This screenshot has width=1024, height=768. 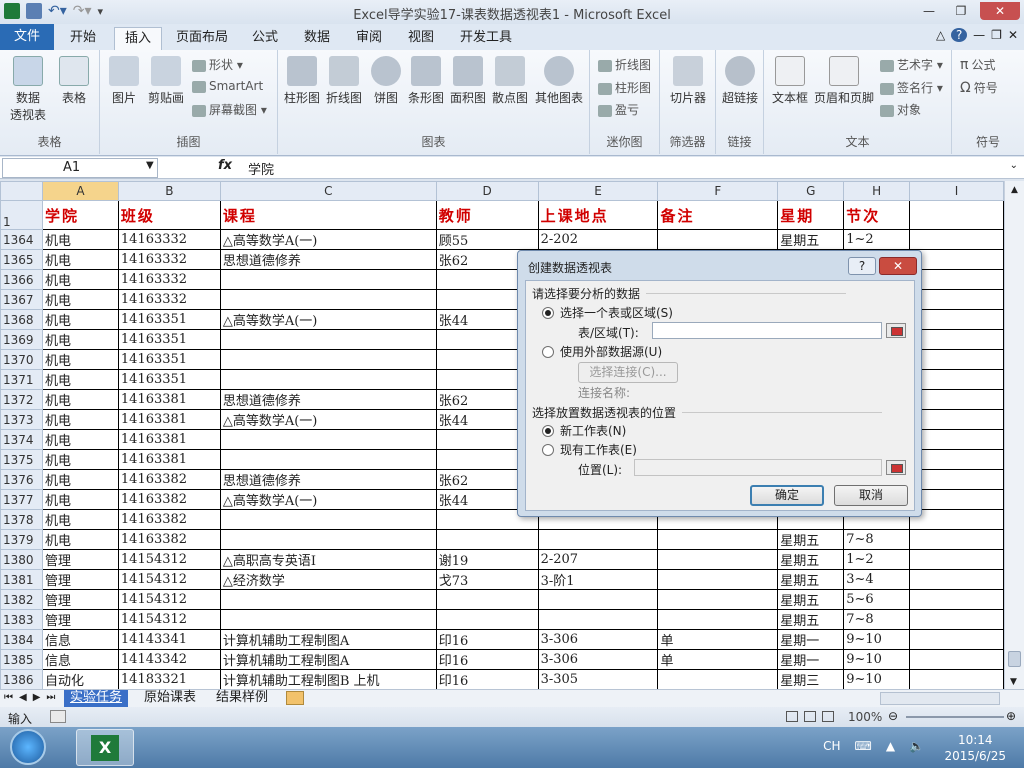 What do you see at coordinates (740, 81) in the screenshot?
I see `hyperlink-button: 超链接` at bounding box center [740, 81].